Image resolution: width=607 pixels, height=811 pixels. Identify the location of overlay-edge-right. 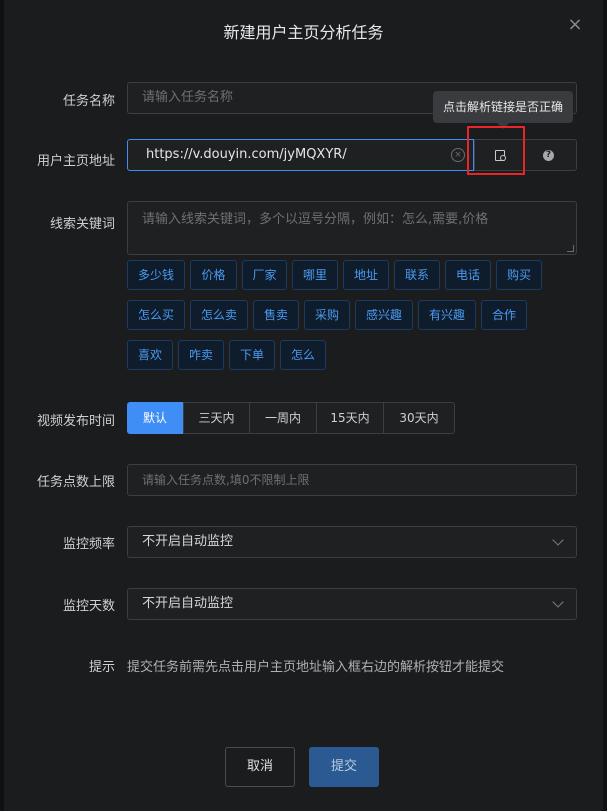
(605, 405).